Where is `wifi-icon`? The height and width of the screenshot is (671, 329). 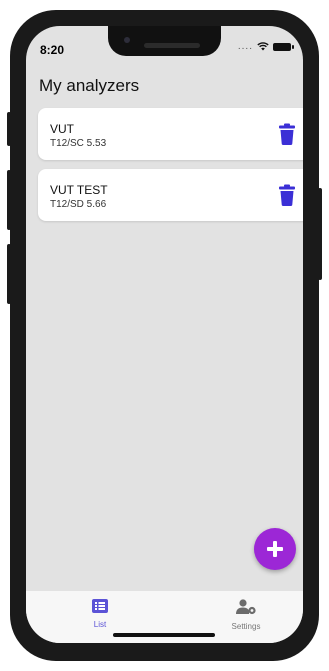 wifi-icon is located at coordinates (263, 46).